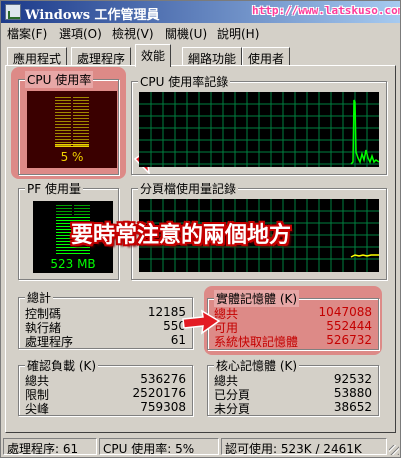  Describe the element at coordinates (293, 313) in the screenshot. I see `physical-memory-row: 總共 1047088` at that location.